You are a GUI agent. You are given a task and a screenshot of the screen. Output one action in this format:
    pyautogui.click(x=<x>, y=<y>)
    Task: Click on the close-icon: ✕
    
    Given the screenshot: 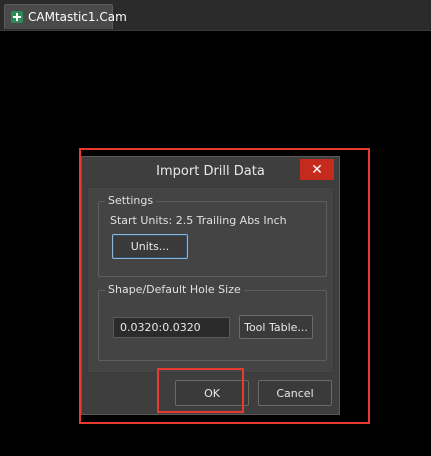 What is the action you would take?
    pyautogui.click(x=317, y=169)
    